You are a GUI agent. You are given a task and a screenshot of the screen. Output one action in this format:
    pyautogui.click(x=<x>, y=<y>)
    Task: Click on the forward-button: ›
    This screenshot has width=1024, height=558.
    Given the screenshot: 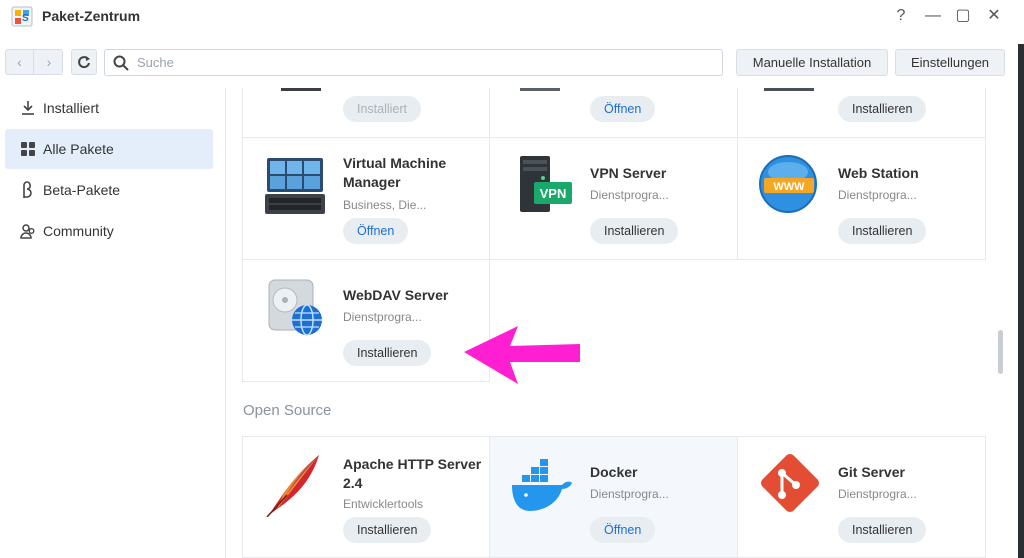 What is the action you would take?
    pyautogui.click(x=49, y=62)
    